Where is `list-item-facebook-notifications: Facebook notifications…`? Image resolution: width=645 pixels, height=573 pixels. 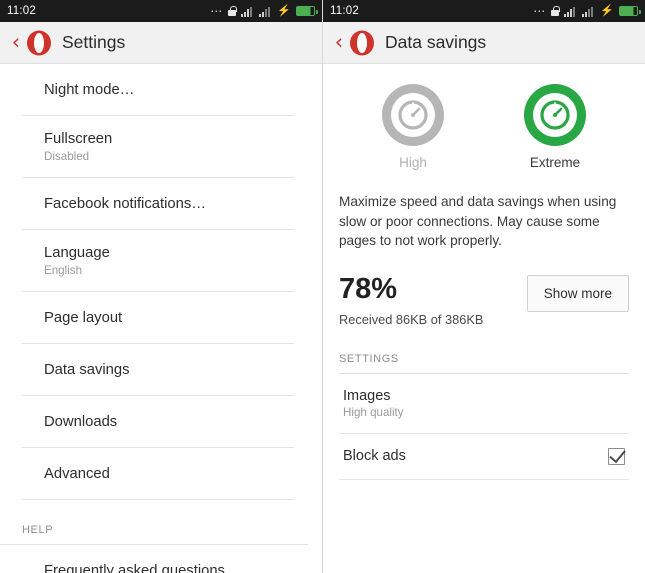
list-item-facebook-notifications: Facebook notifications… is located at coordinates (158, 204).